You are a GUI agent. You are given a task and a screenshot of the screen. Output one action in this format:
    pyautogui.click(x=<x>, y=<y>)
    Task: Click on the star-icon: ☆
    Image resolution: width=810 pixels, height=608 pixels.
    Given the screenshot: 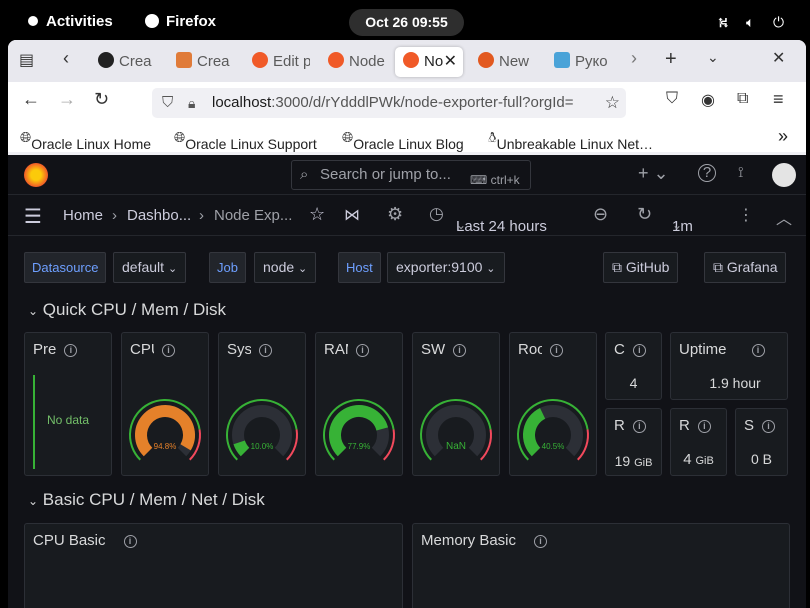 What is the action you would take?
    pyautogui.click(x=317, y=214)
    